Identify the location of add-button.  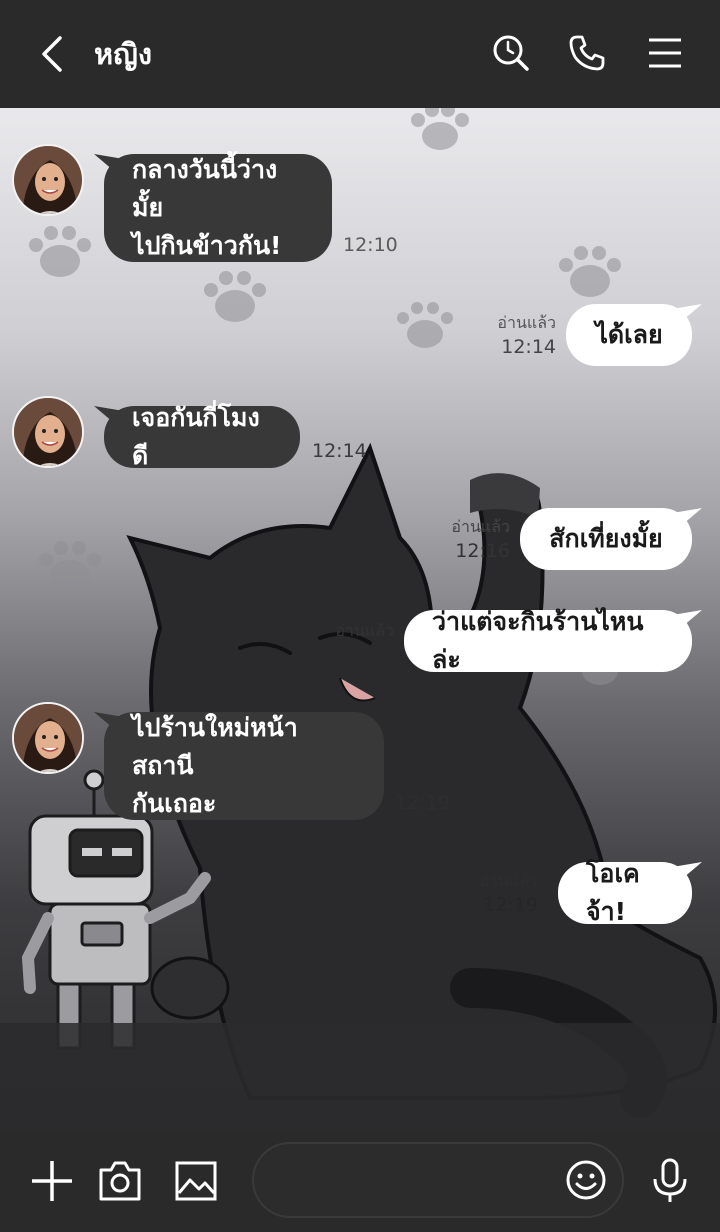
(52, 1181).